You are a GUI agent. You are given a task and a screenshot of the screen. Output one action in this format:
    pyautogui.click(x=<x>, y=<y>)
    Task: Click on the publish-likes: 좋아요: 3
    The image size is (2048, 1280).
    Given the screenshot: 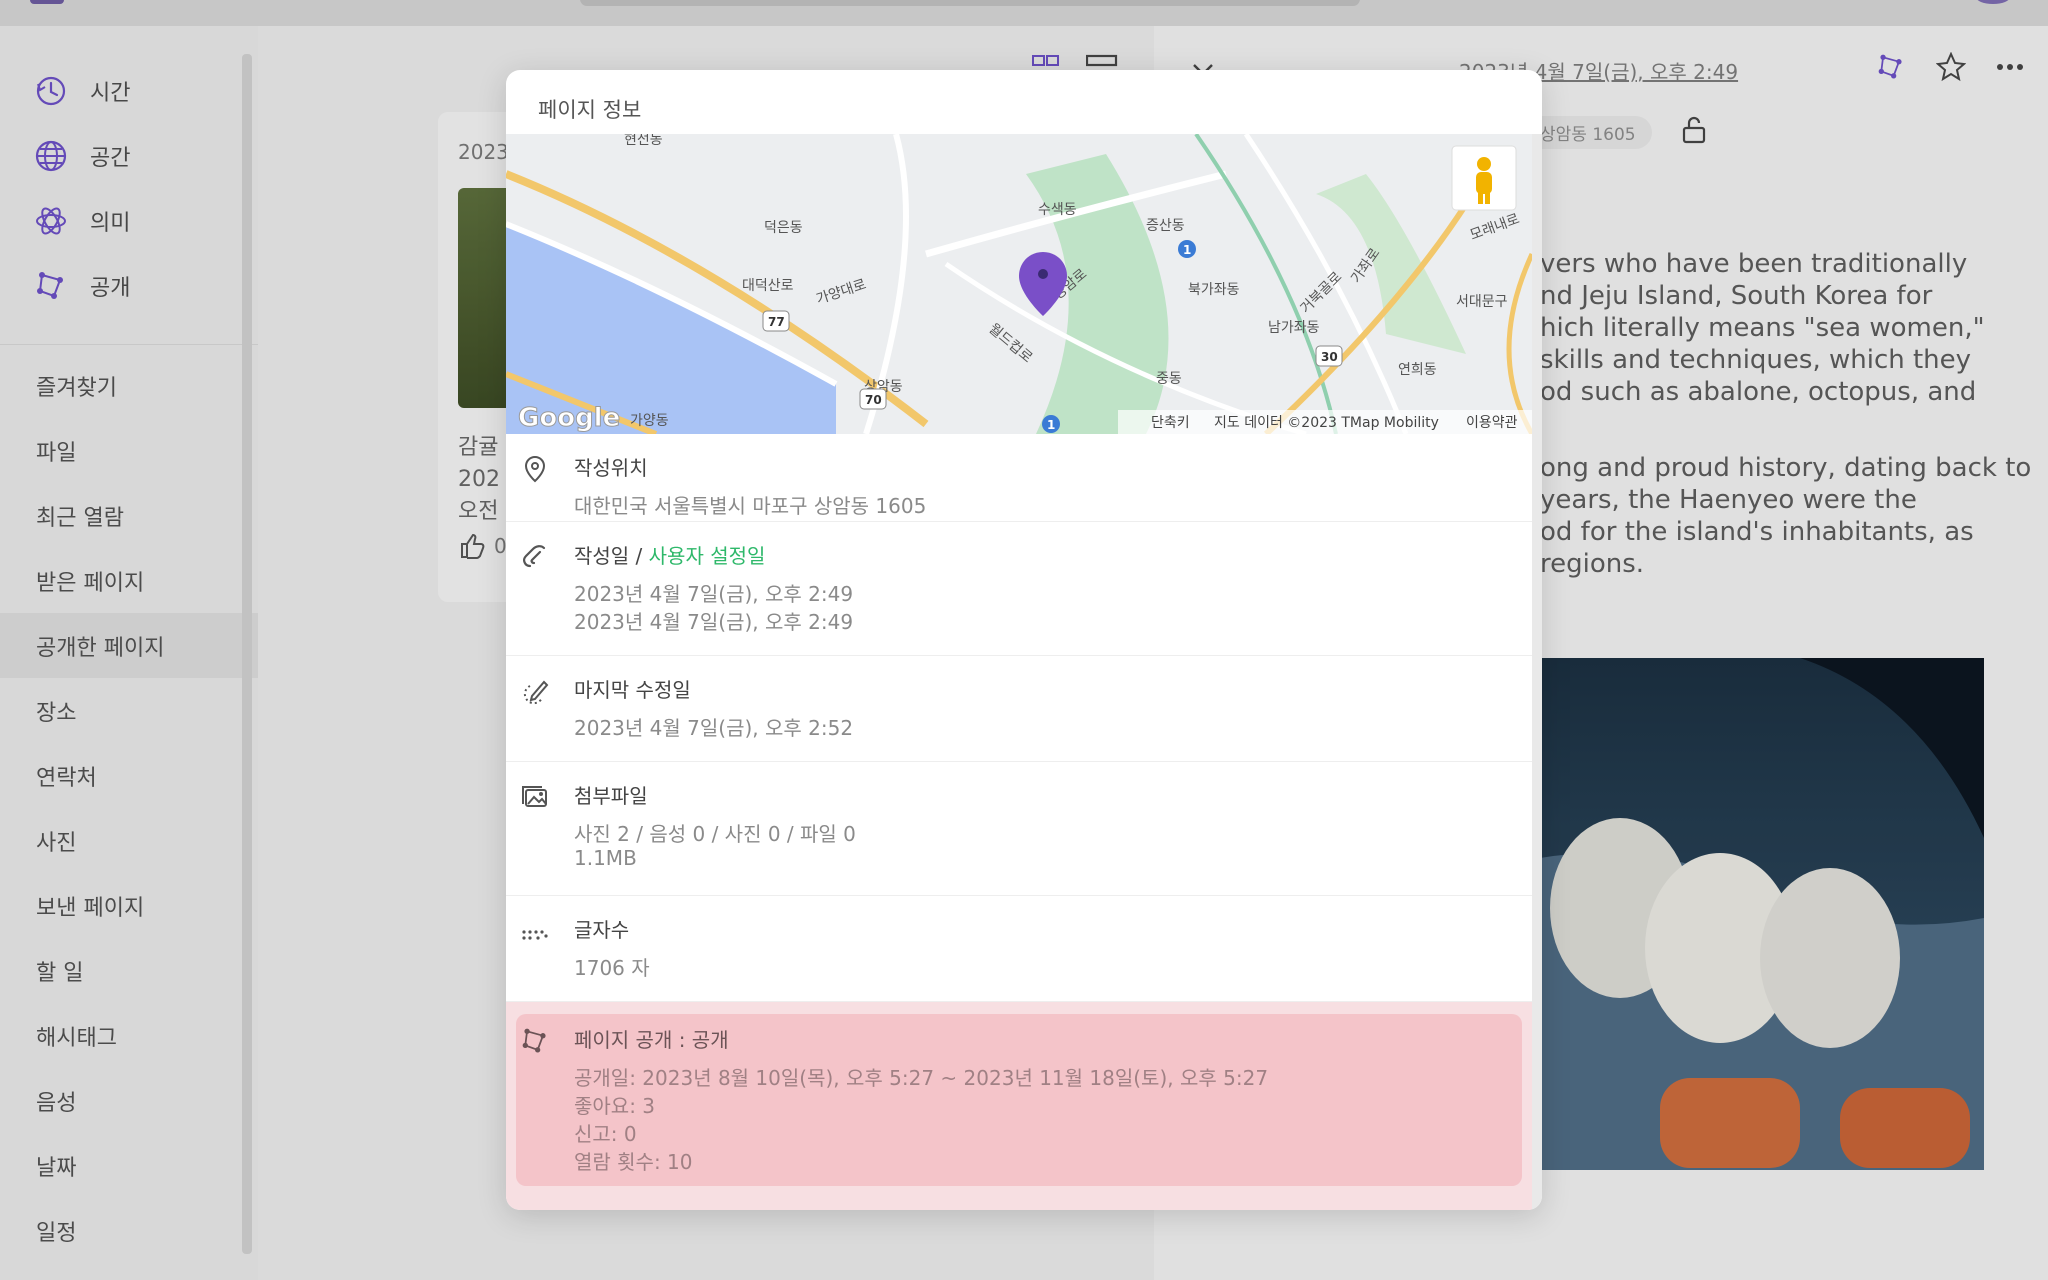 What is the action you would take?
    pyautogui.click(x=615, y=1106)
    